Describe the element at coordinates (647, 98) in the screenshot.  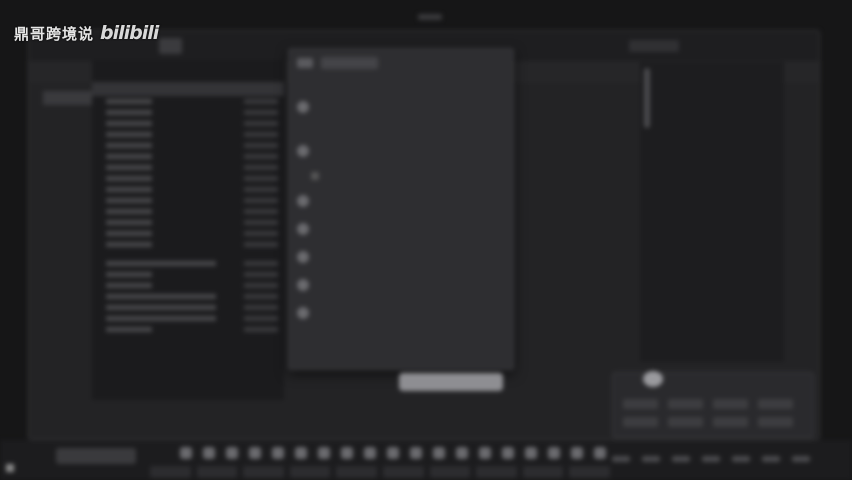
I see `scrollbar` at that location.